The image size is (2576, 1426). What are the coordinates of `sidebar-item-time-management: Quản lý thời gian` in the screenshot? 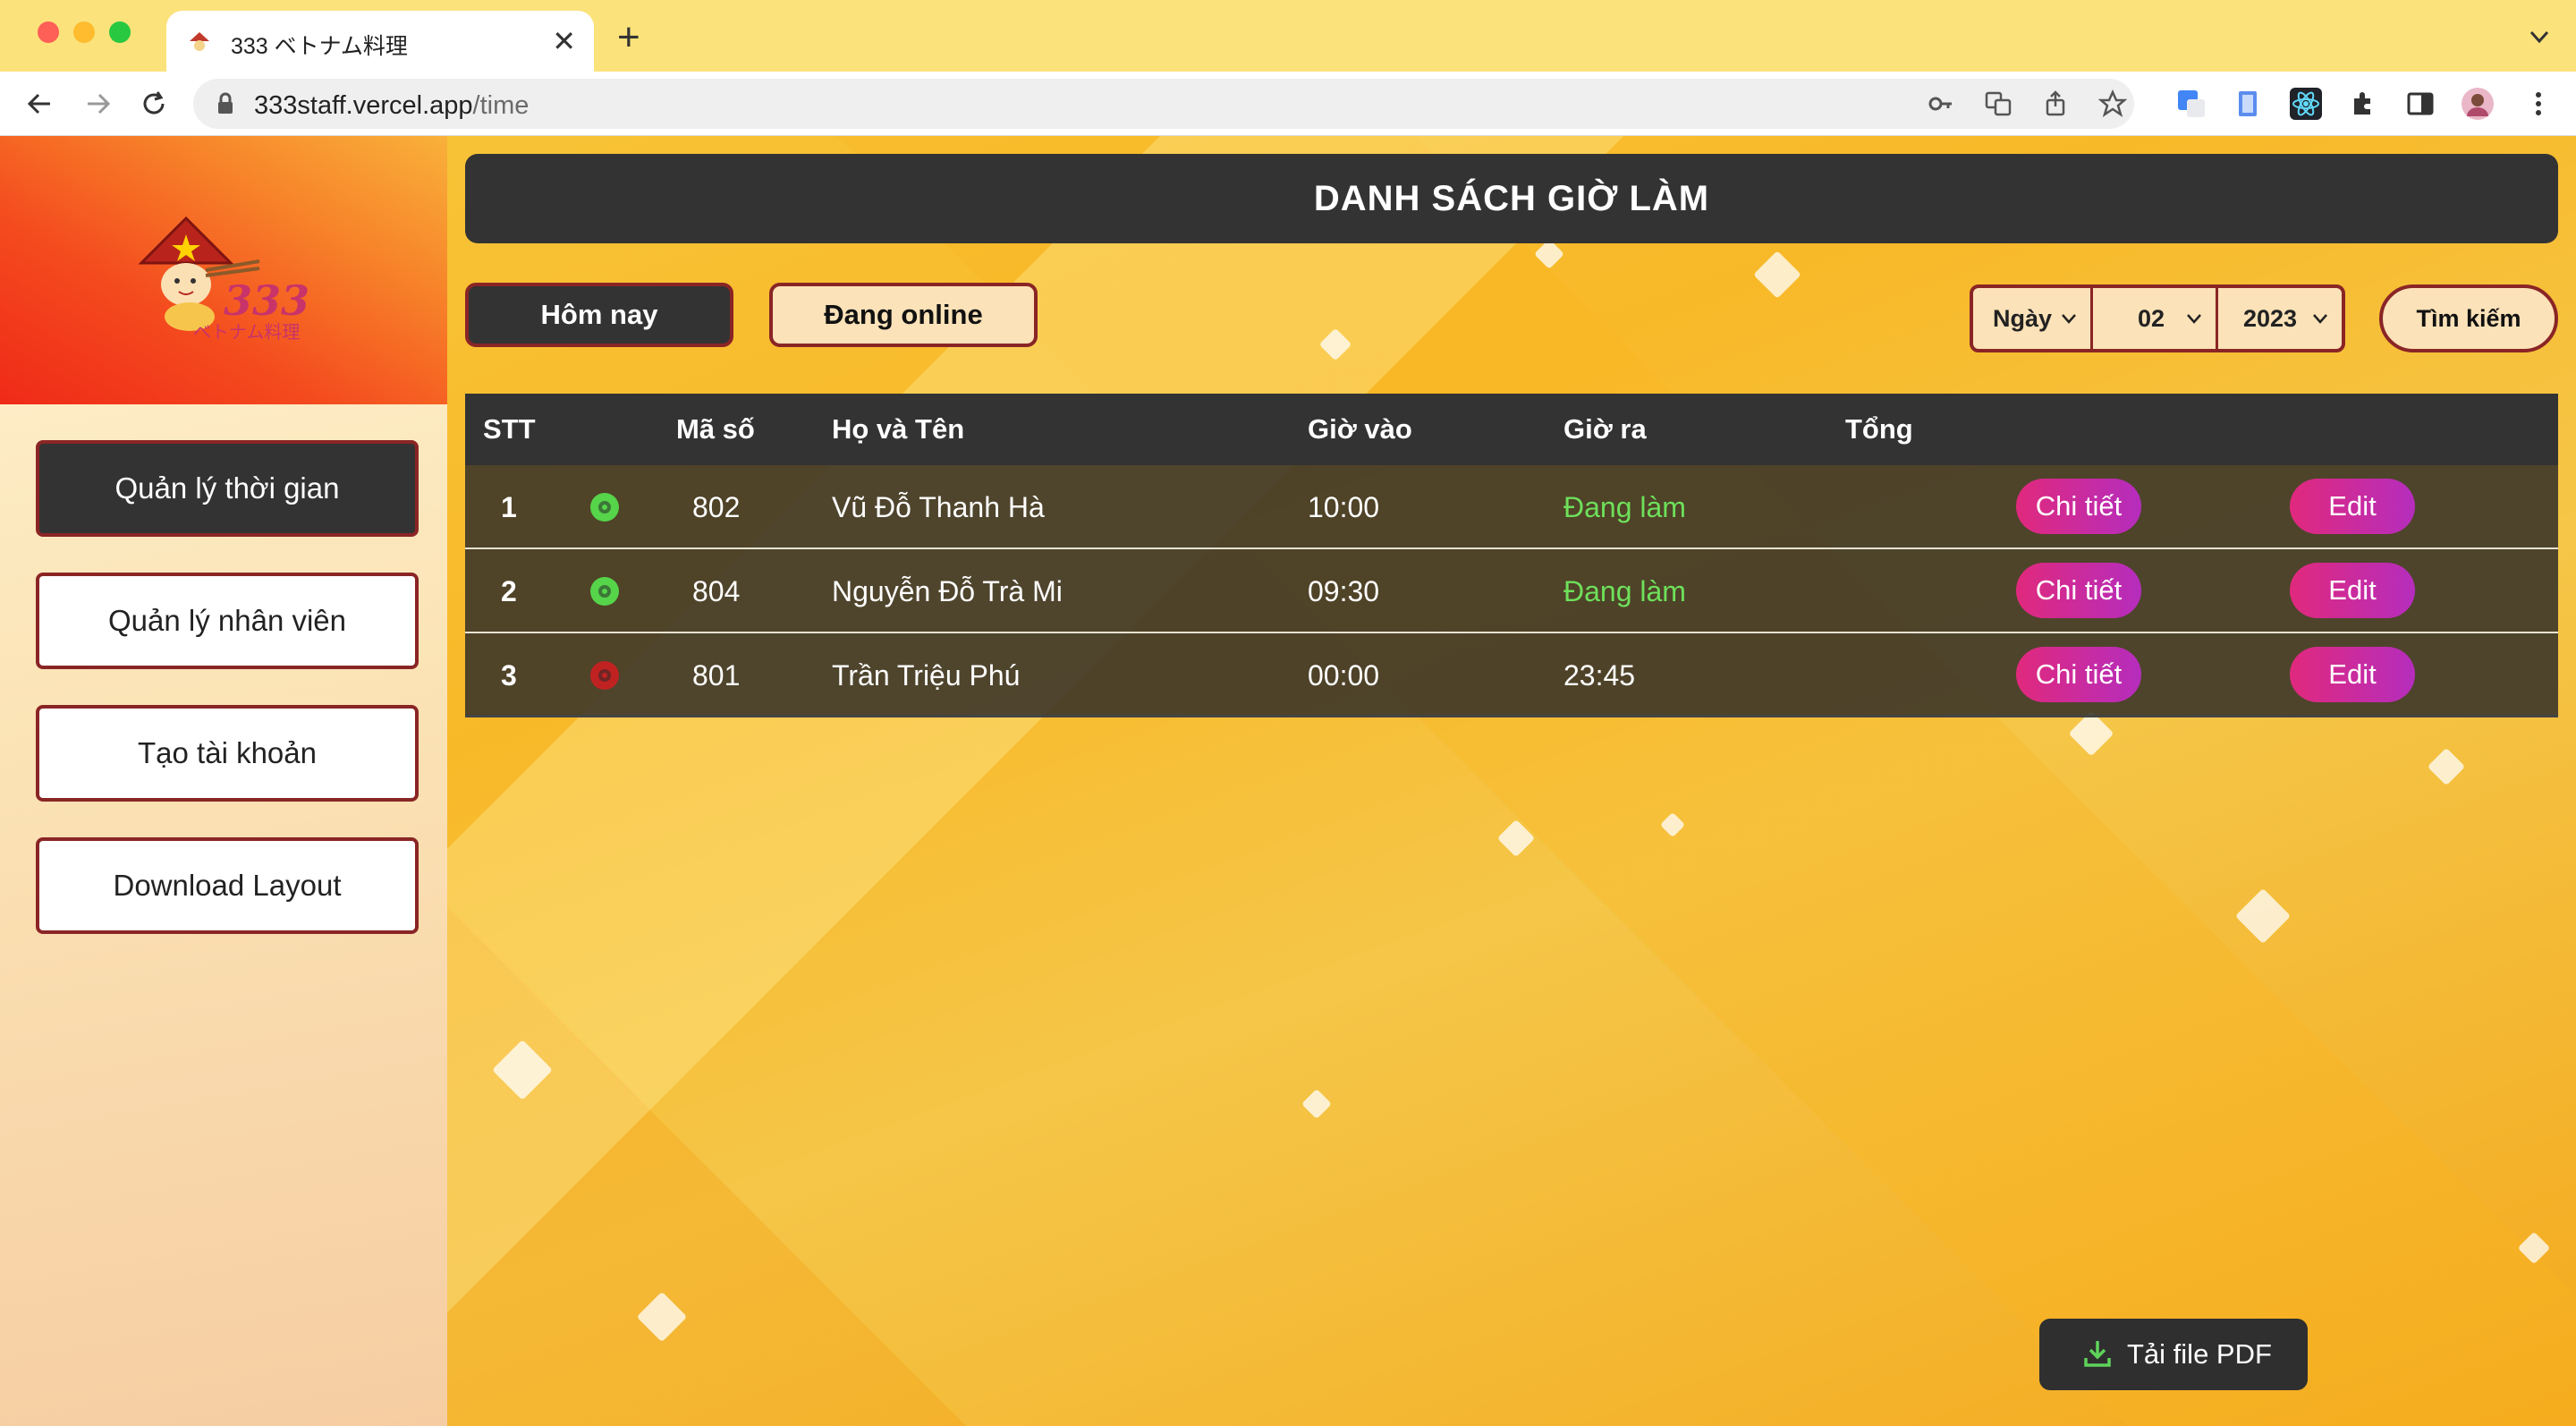 It's located at (227, 489).